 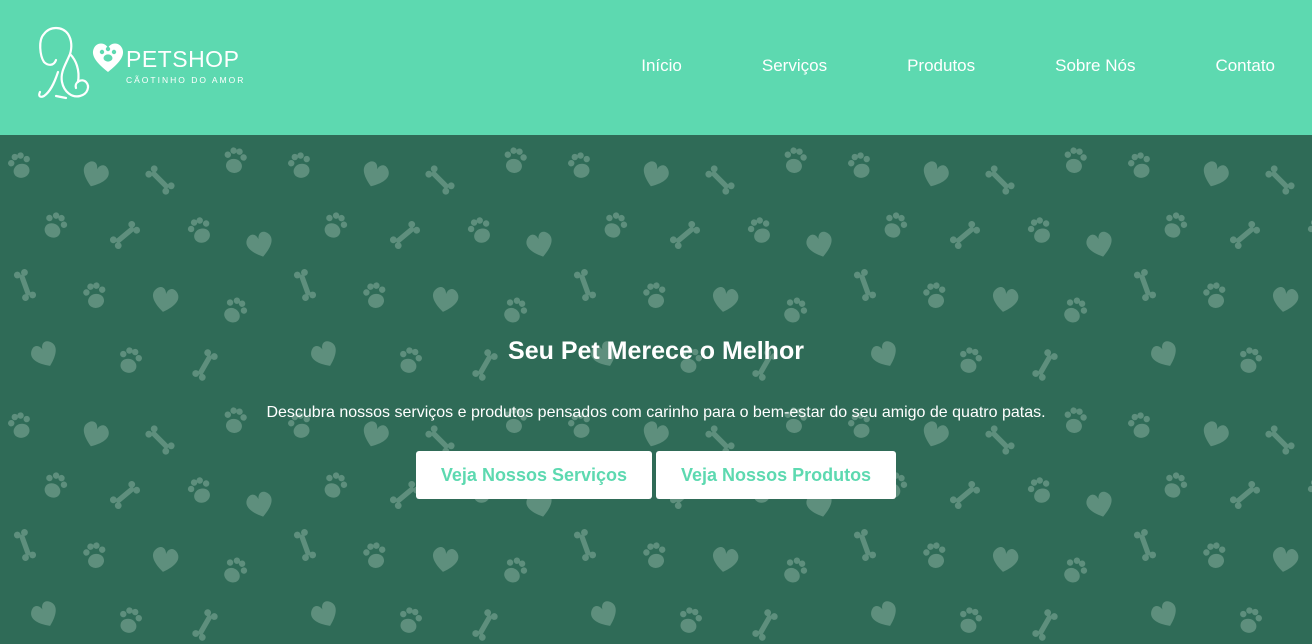 What do you see at coordinates (1095, 66) in the screenshot?
I see `nav-item-sobre-nos: Sobre Nós` at bounding box center [1095, 66].